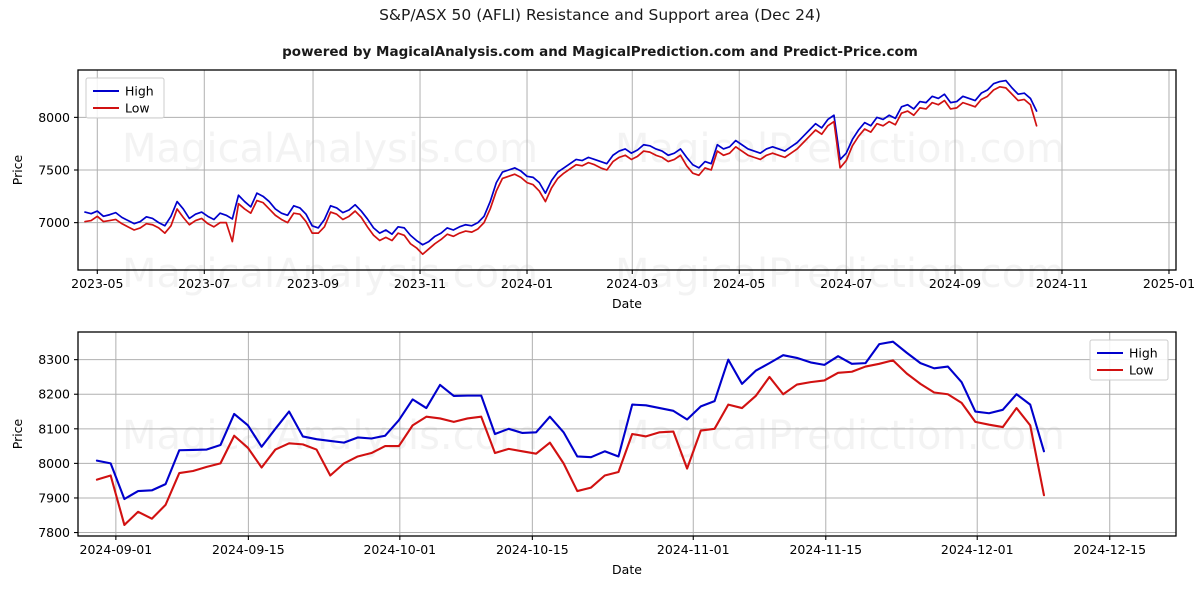  Describe the element at coordinates (116, 549) in the screenshot. I see `svg-text: 2024-09-01` at that location.